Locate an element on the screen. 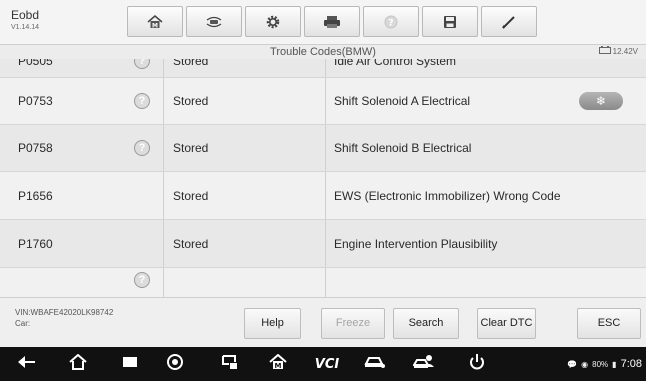 This screenshot has width=646, height=381. car-icon is located at coordinates (375, 364).